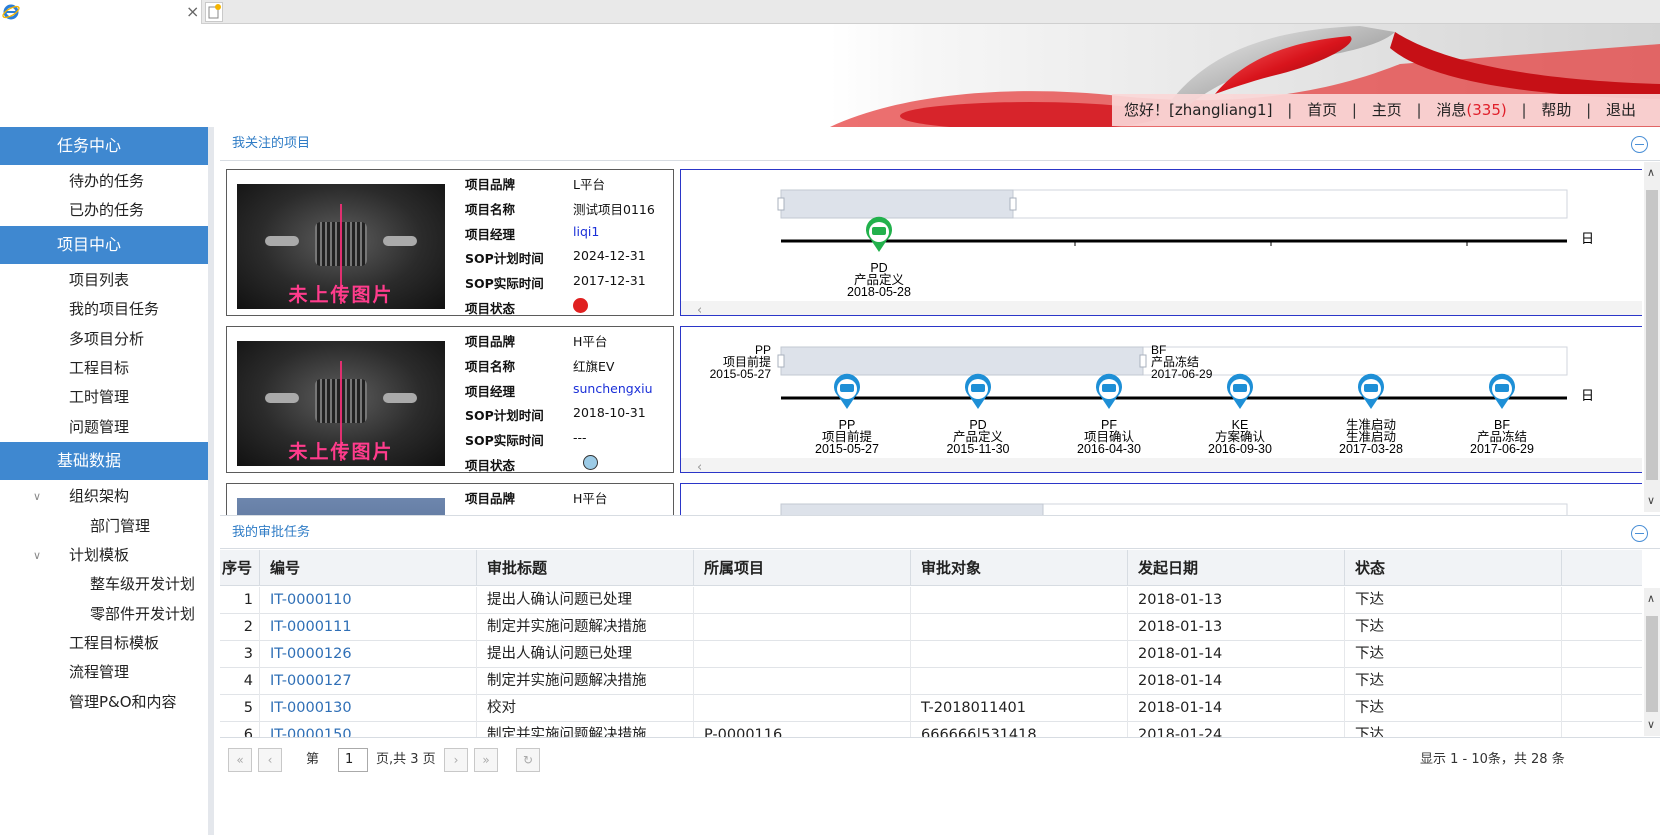 The width and height of the screenshot is (1660, 835). What do you see at coordinates (104, 461) in the screenshot?
I see `sidebar-section-basic-data: 基础数据` at bounding box center [104, 461].